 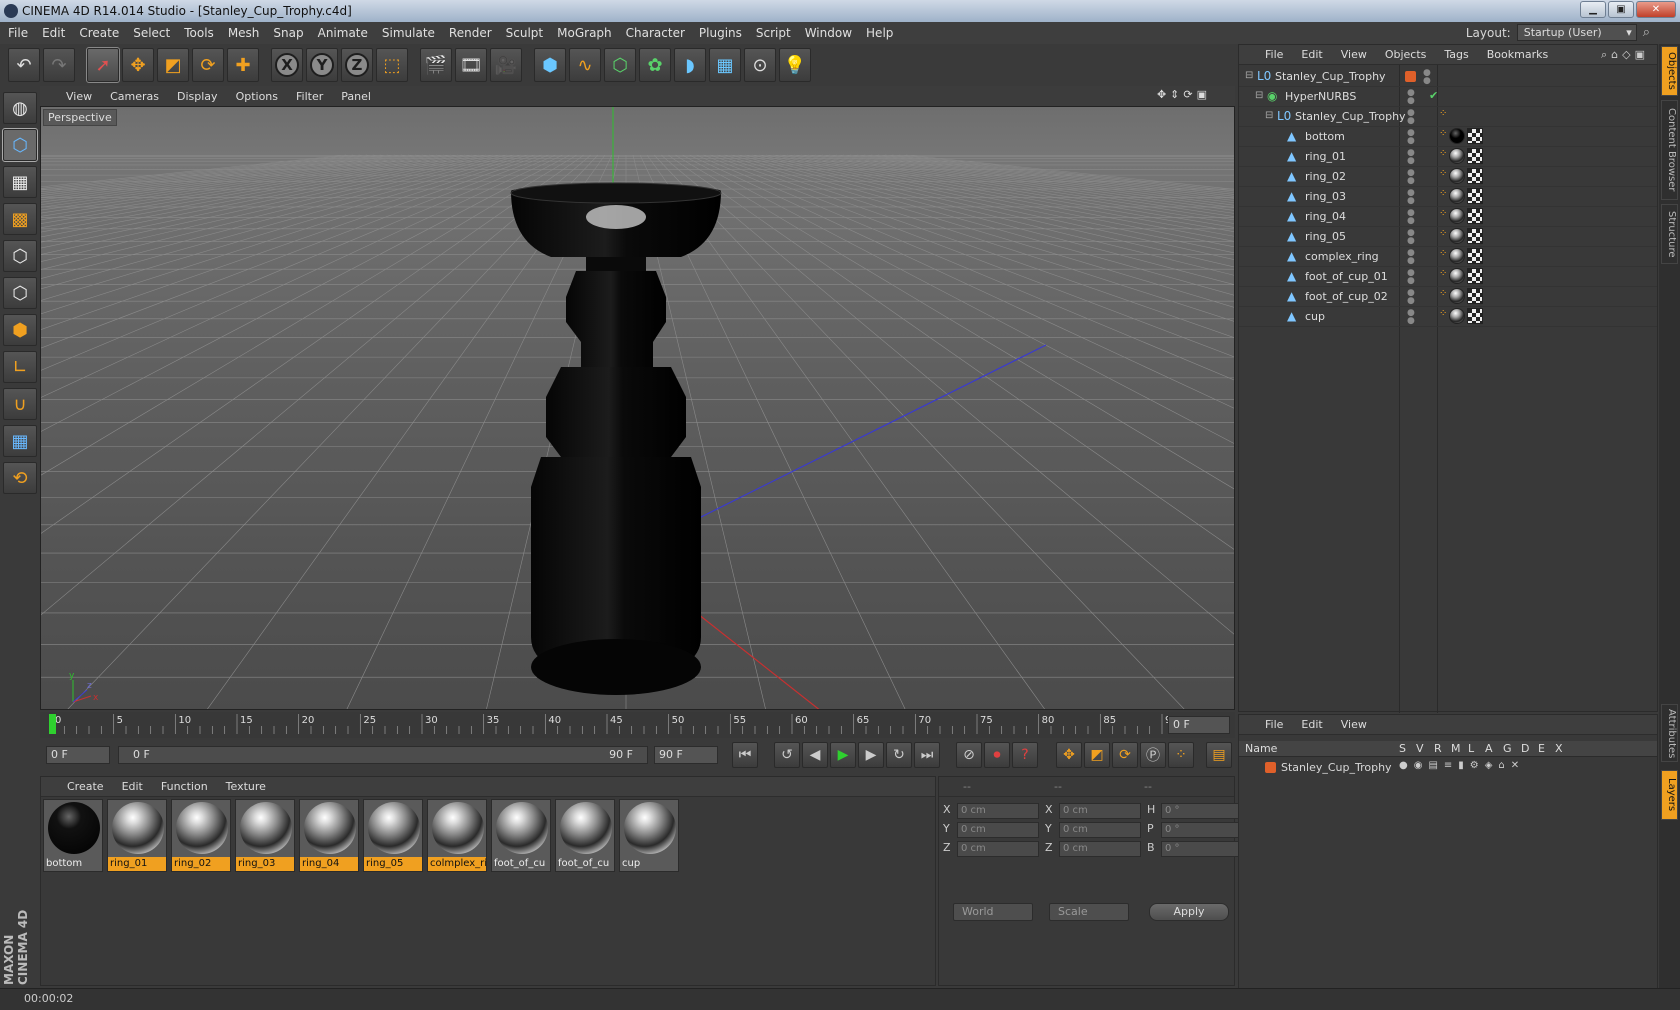 What do you see at coordinates (138, 65) in the screenshot?
I see `move-tool-button: ✥` at bounding box center [138, 65].